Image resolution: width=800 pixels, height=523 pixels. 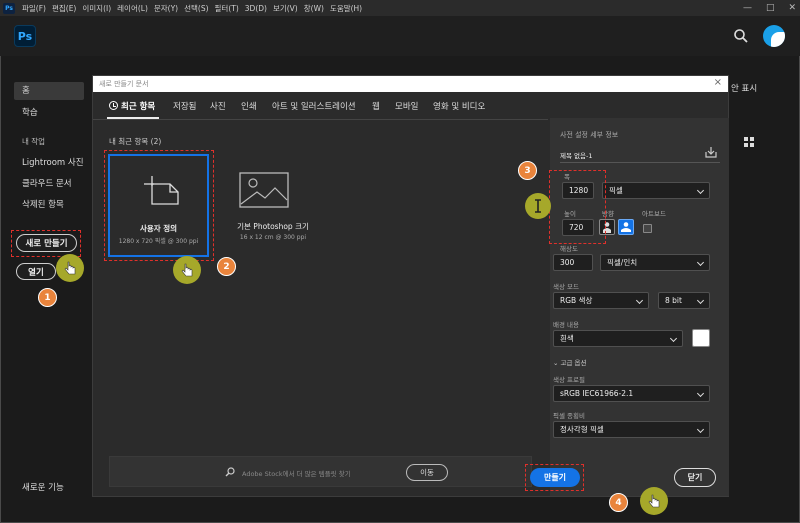 I want to click on menu-help: 도움말(H), so click(x=346, y=8).